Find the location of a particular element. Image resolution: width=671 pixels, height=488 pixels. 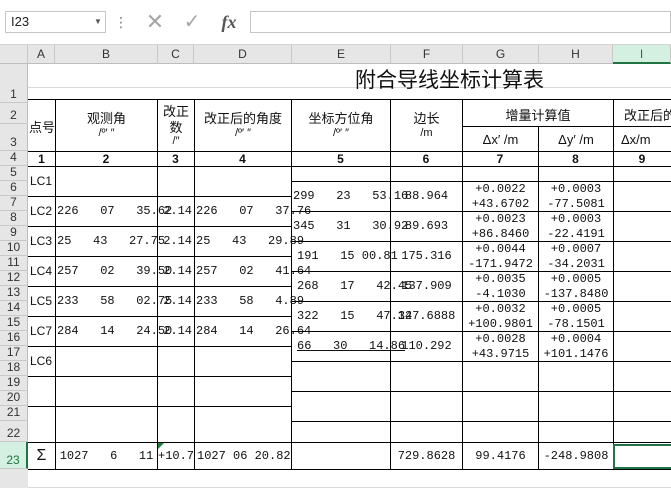

azimuth-cell: 345 31 30.92 is located at coordinates (350, 226).